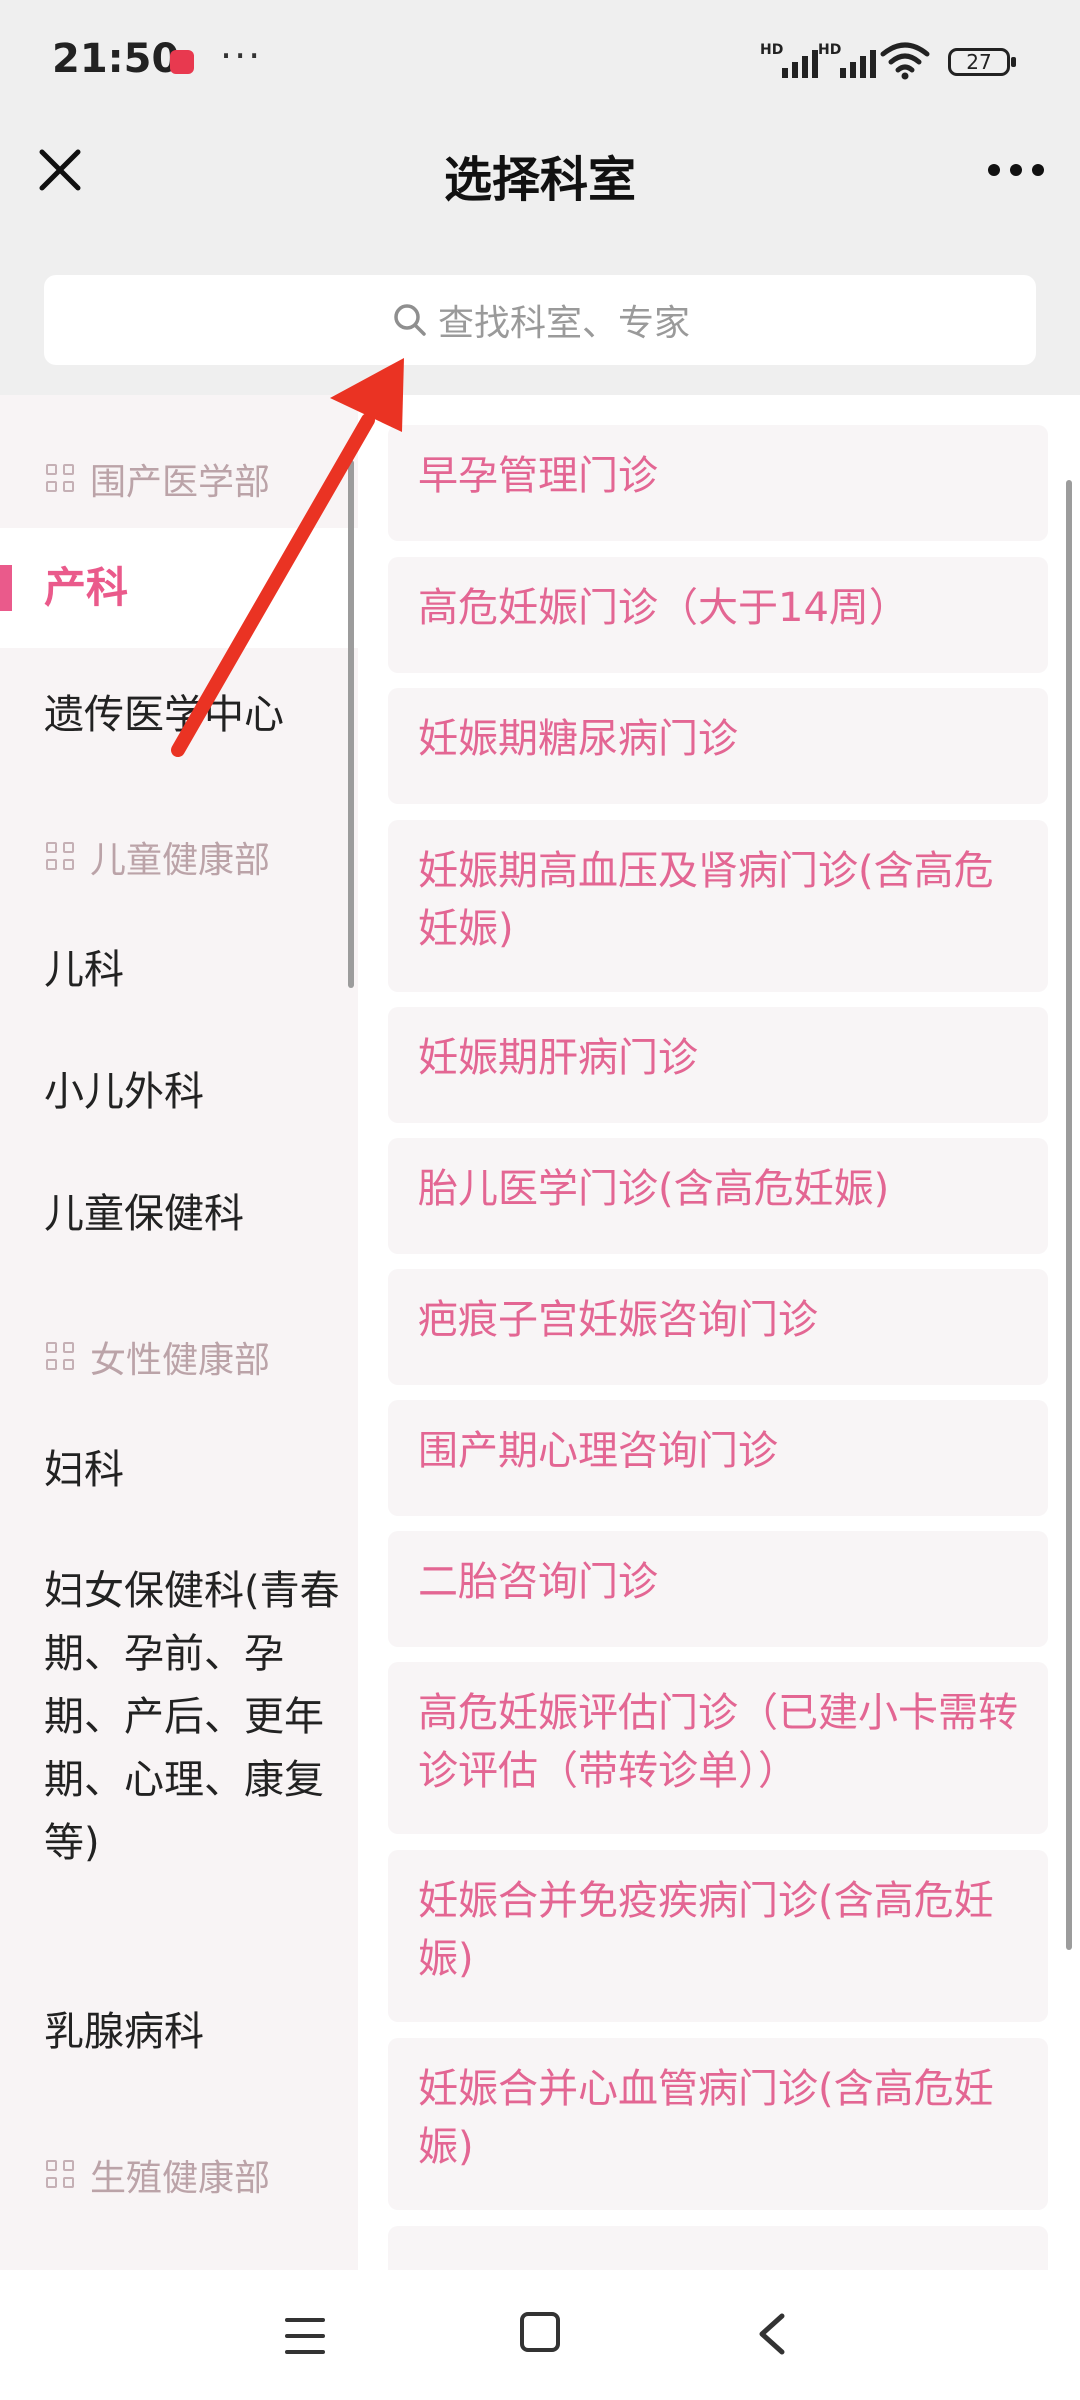 The width and height of the screenshot is (1080, 2400). What do you see at coordinates (194, 1214) in the screenshot?
I see `sidebar-item: 儿童保健科` at bounding box center [194, 1214].